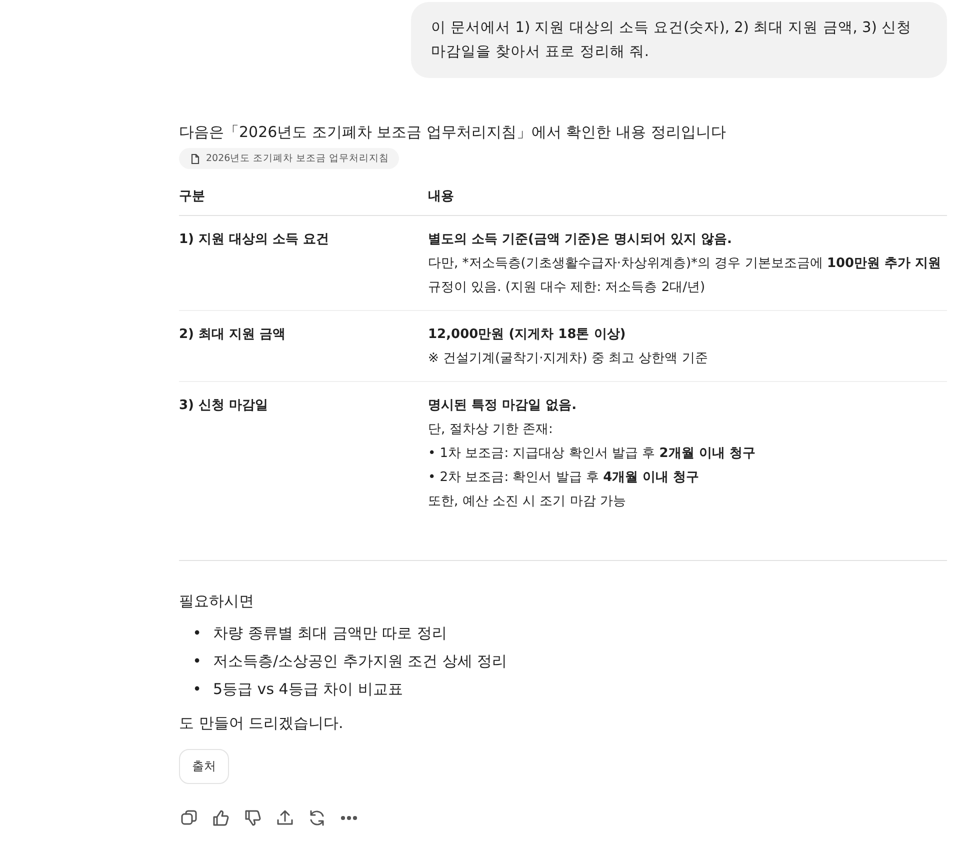 The image size is (963, 853). What do you see at coordinates (285, 818) in the screenshot?
I see `share-icon` at bounding box center [285, 818].